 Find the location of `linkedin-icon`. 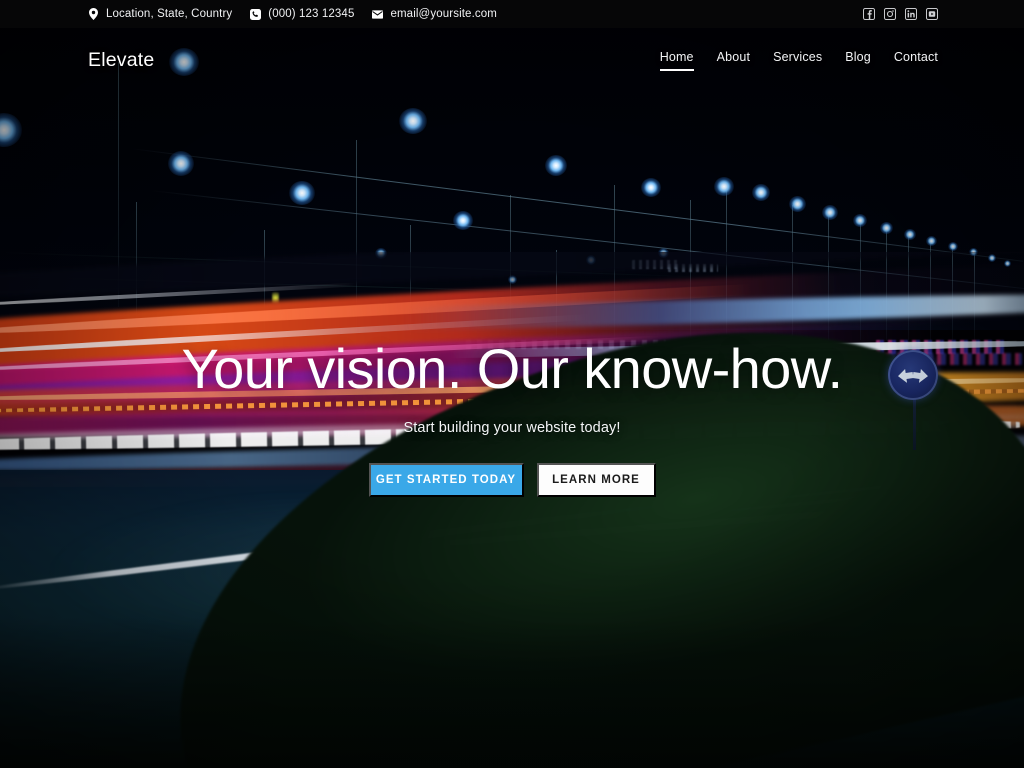

linkedin-icon is located at coordinates (911, 14).